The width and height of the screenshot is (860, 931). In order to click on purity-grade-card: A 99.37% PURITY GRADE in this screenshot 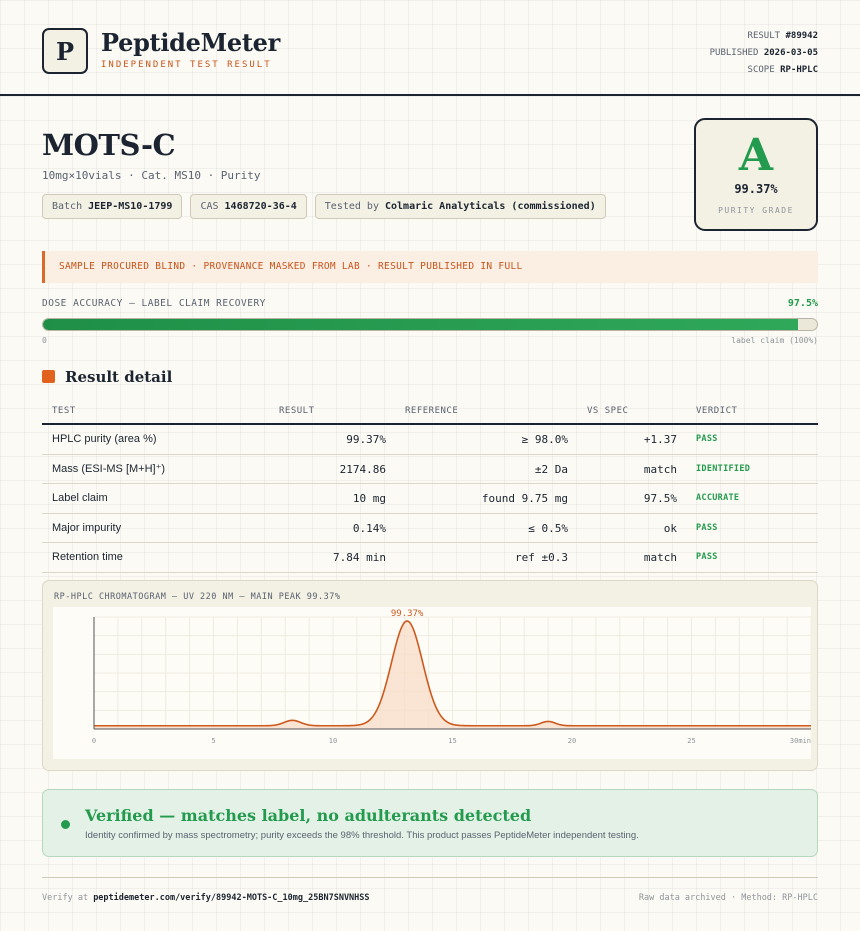, I will do `click(756, 174)`.